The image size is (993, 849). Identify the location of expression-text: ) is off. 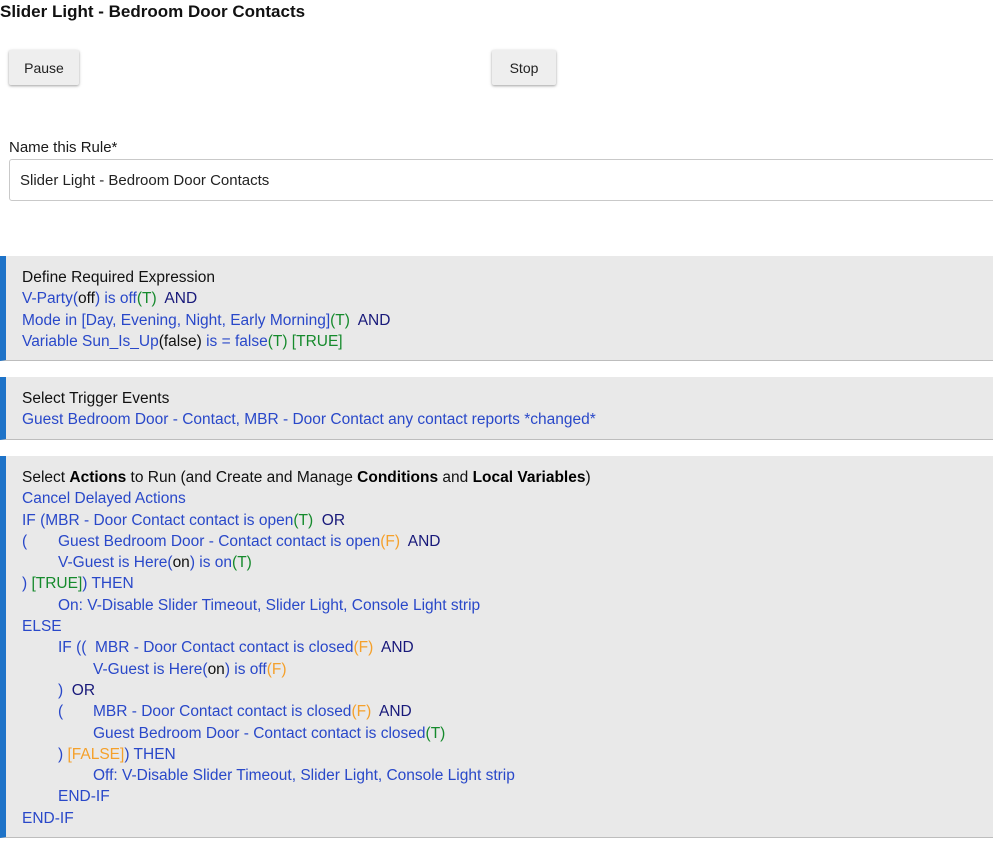
(115, 299).